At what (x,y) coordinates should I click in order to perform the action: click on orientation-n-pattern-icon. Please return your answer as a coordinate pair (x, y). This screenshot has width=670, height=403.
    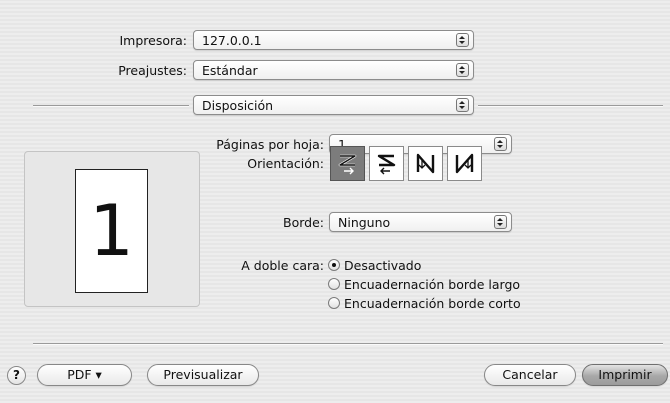
    Looking at the image, I should click on (425, 163).